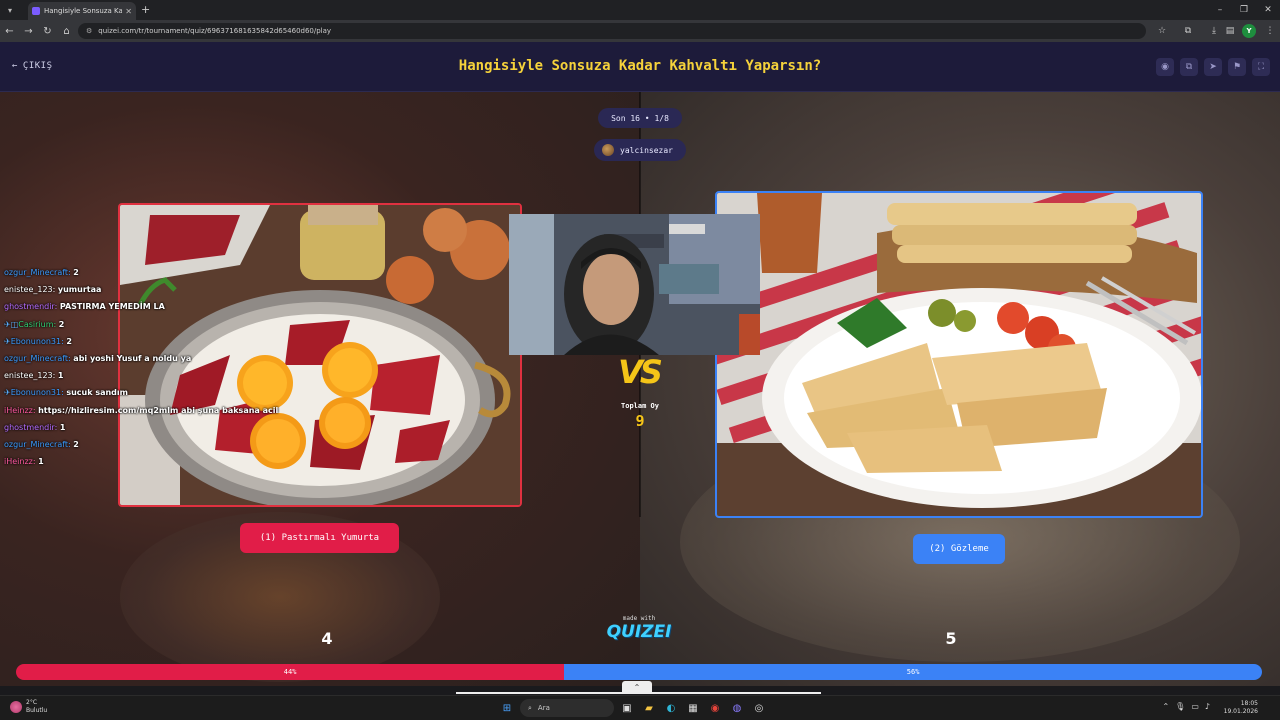  What do you see at coordinates (37, 341) in the screenshot?
I see `chat-username: Ebonunon31:` at bounding box center [37, 341].